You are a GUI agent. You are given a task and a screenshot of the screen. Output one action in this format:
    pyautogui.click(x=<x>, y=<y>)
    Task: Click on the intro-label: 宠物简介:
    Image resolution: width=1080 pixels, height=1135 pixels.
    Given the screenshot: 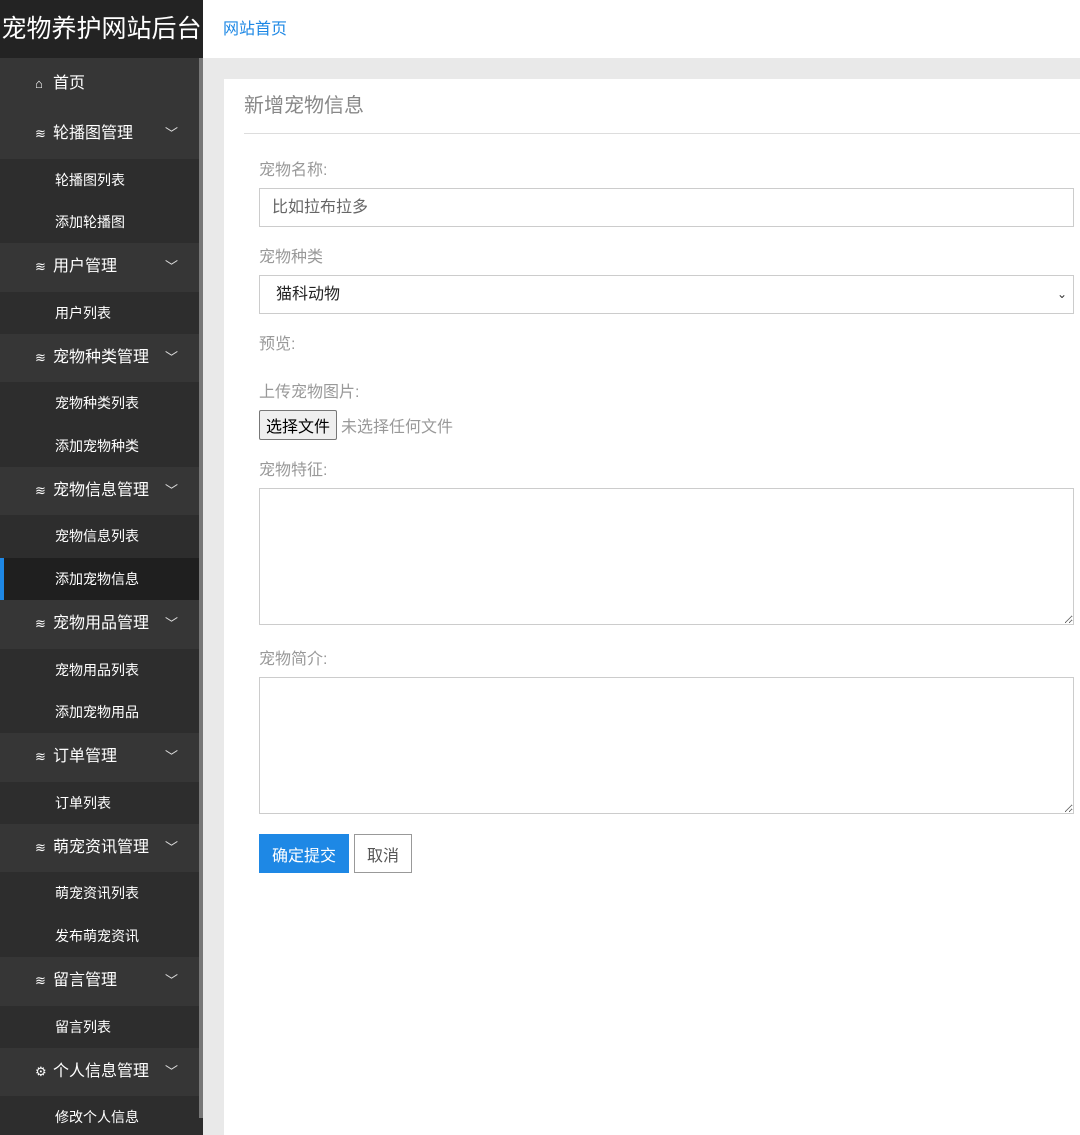 What is the action you would take?
    pyautogui.click(x=293, y=659)
    